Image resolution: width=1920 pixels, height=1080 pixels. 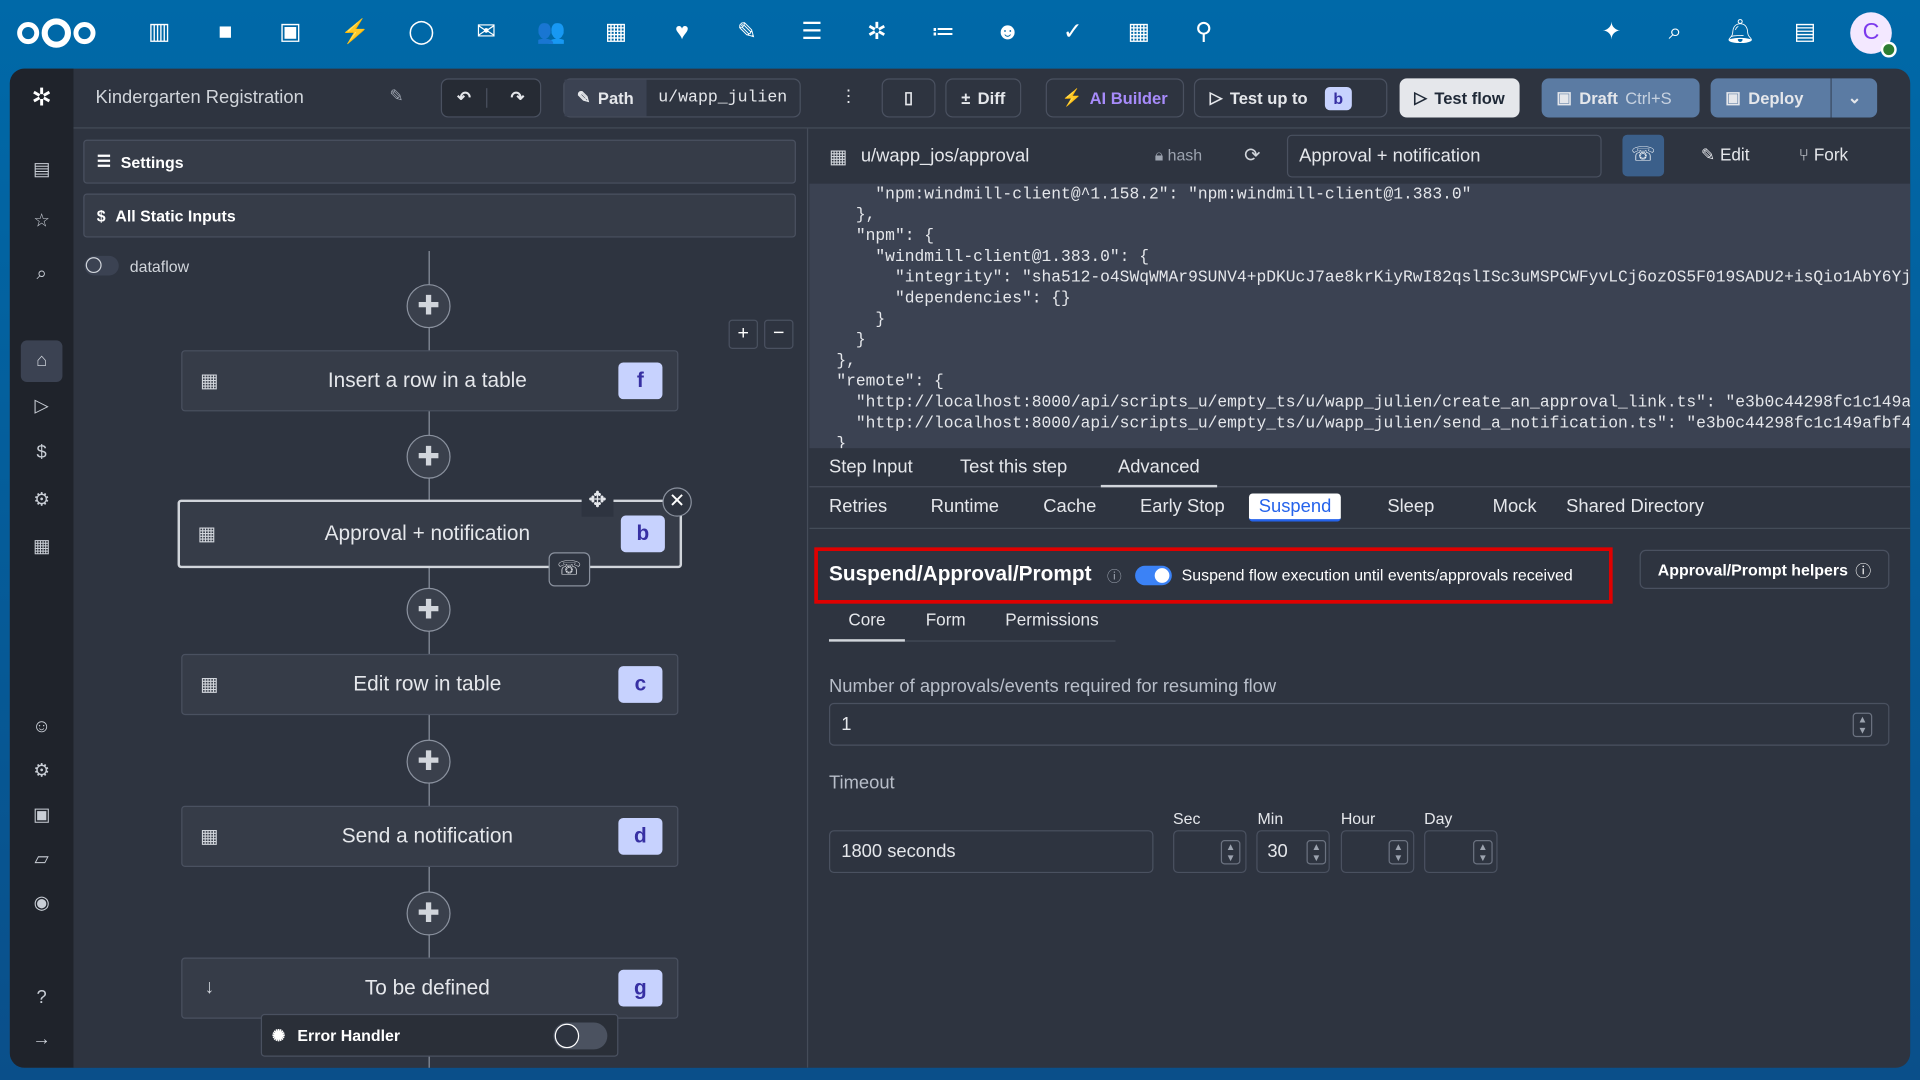 I want to click on runs-icon: ▷, so click(x=41, y=406).